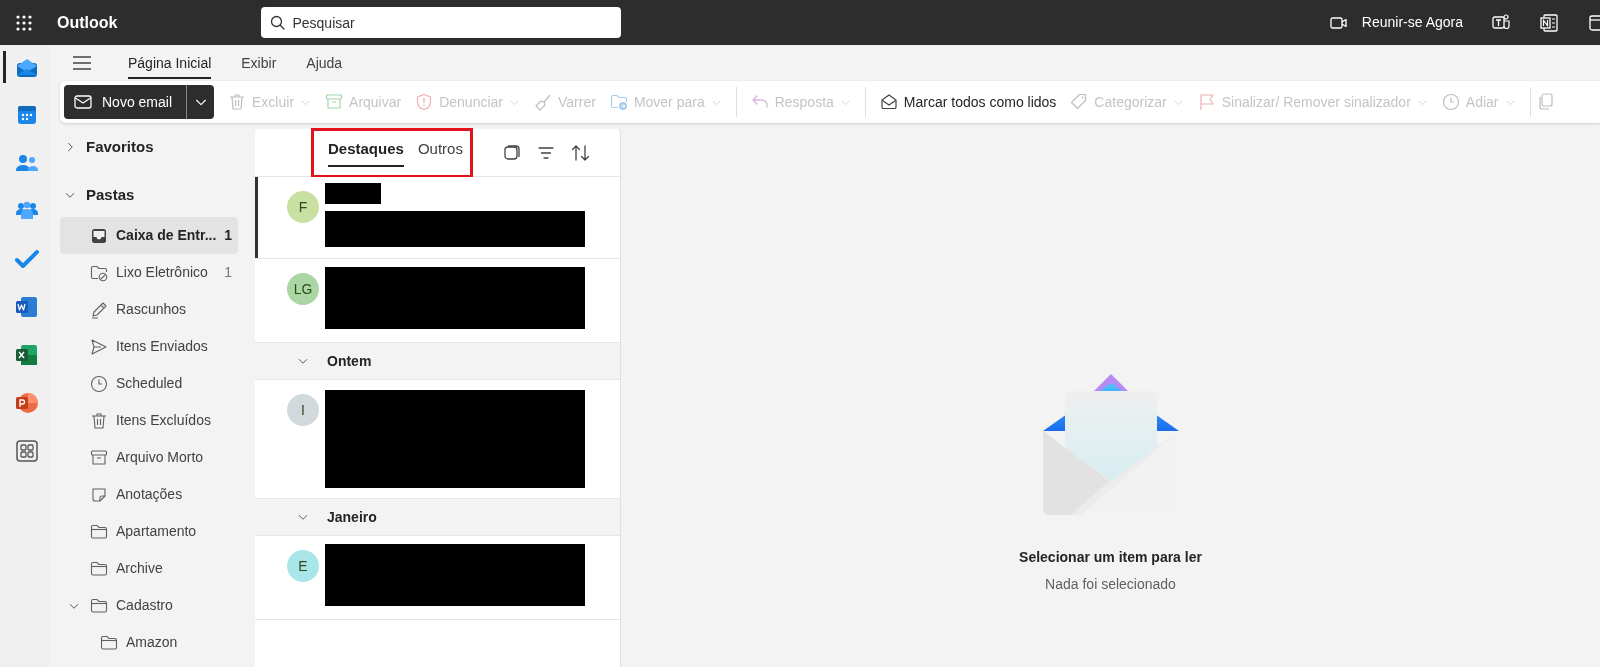 This screenshot has width=1600, height=667. What do you see at coordinates (125, 102) in the screenshot?
I see `new-email-button: Novo email` at bounding box center [125, 102].